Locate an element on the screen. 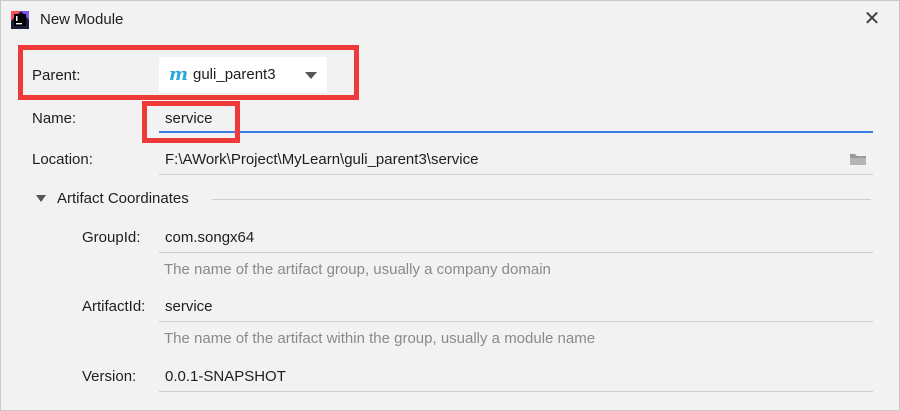  parent-highlight-box is located at coordinates (188, 72).